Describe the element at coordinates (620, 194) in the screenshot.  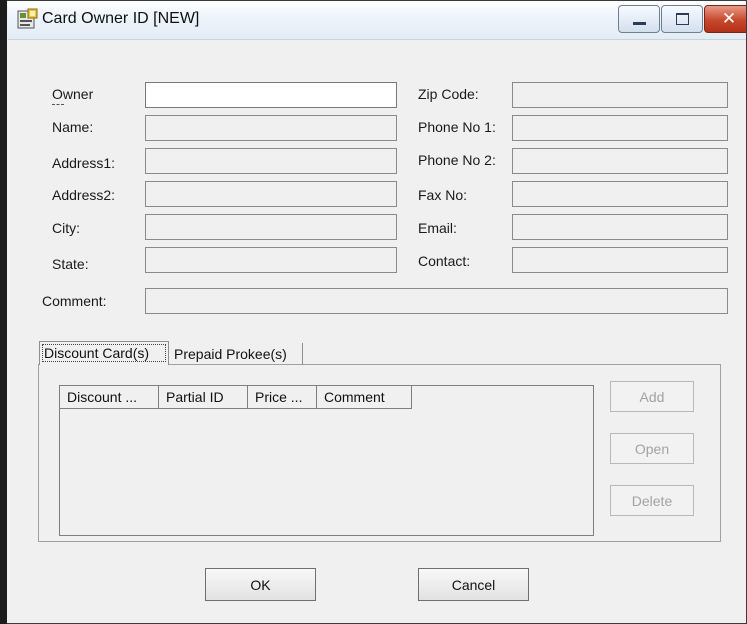
I see `fax-field` at that location.